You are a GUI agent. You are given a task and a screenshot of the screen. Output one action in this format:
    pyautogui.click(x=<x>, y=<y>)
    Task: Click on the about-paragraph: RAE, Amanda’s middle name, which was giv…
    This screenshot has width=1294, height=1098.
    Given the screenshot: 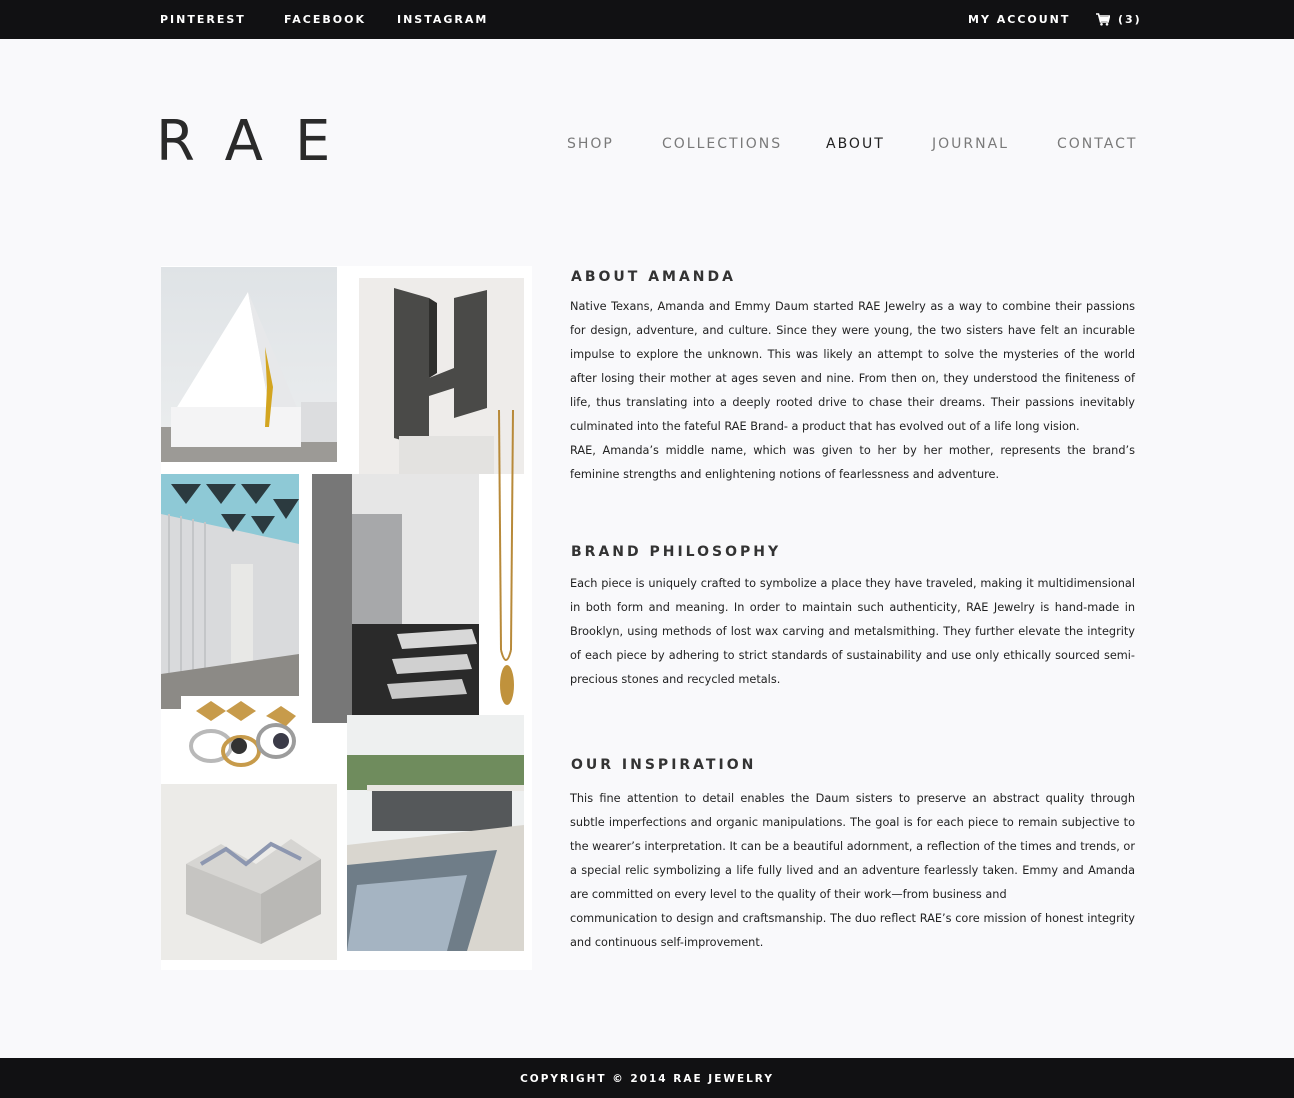 What is the action you would take?
    pyautogui.click(x=852, y=462)
    